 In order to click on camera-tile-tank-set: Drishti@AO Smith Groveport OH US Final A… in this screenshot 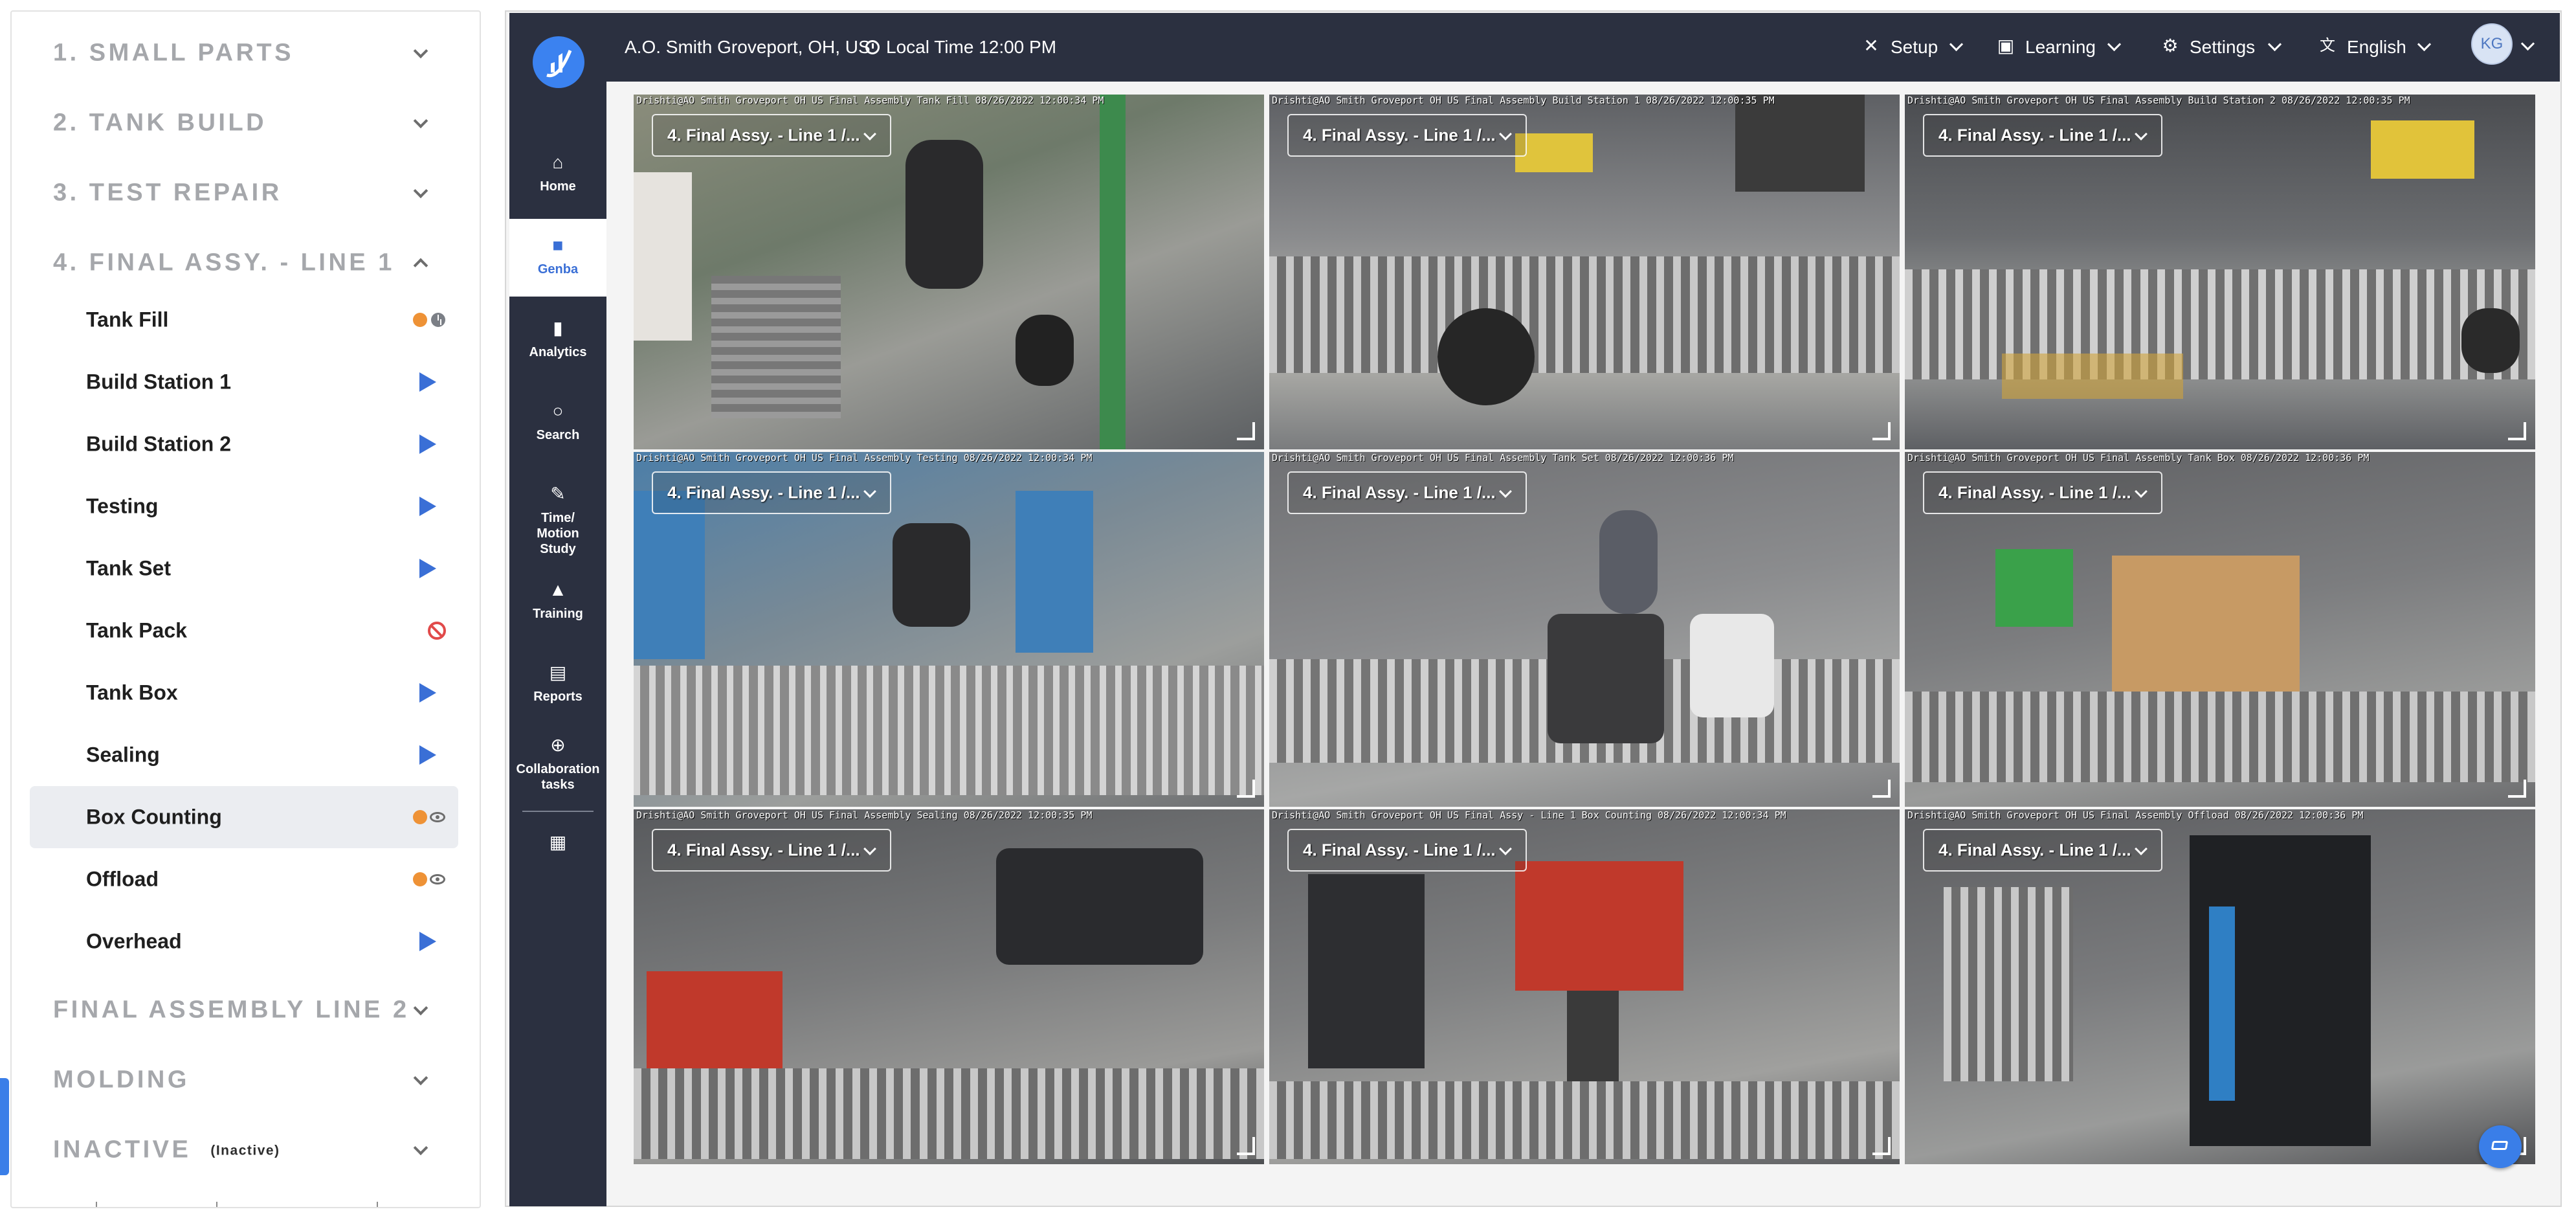, I will do `click(1584, 629)`.